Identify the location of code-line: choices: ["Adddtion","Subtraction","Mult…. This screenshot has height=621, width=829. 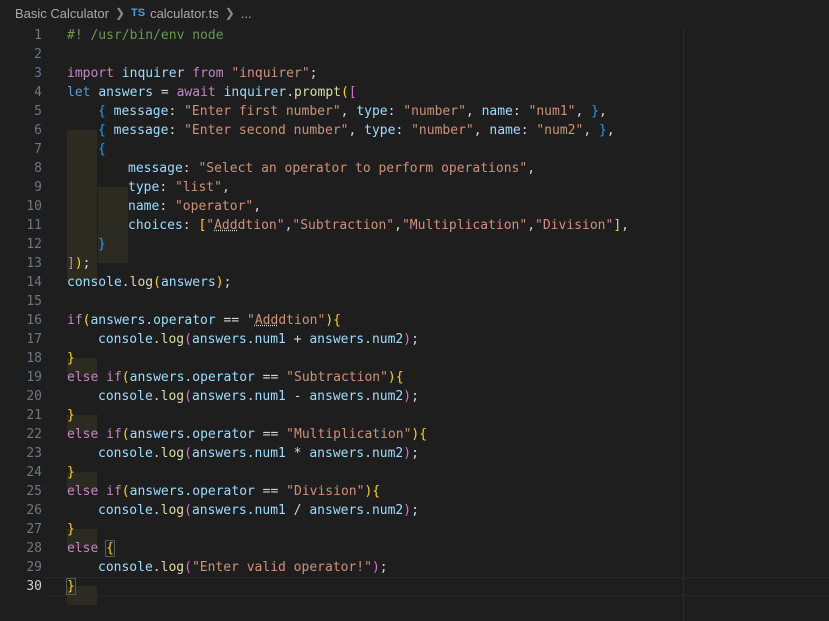
(378, 225).